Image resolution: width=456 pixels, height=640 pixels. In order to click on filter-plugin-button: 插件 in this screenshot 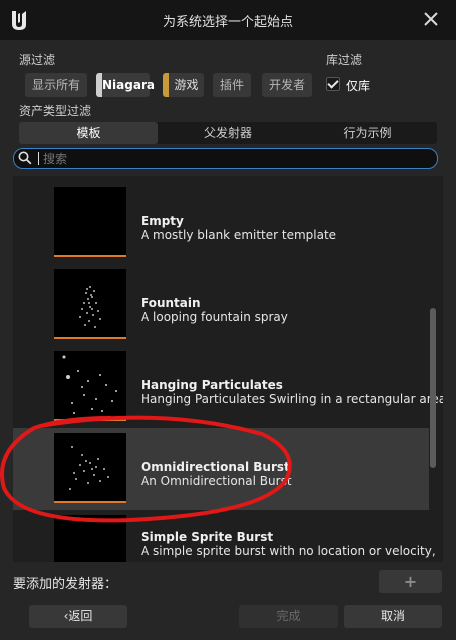, I will do `click(232, 85)`.